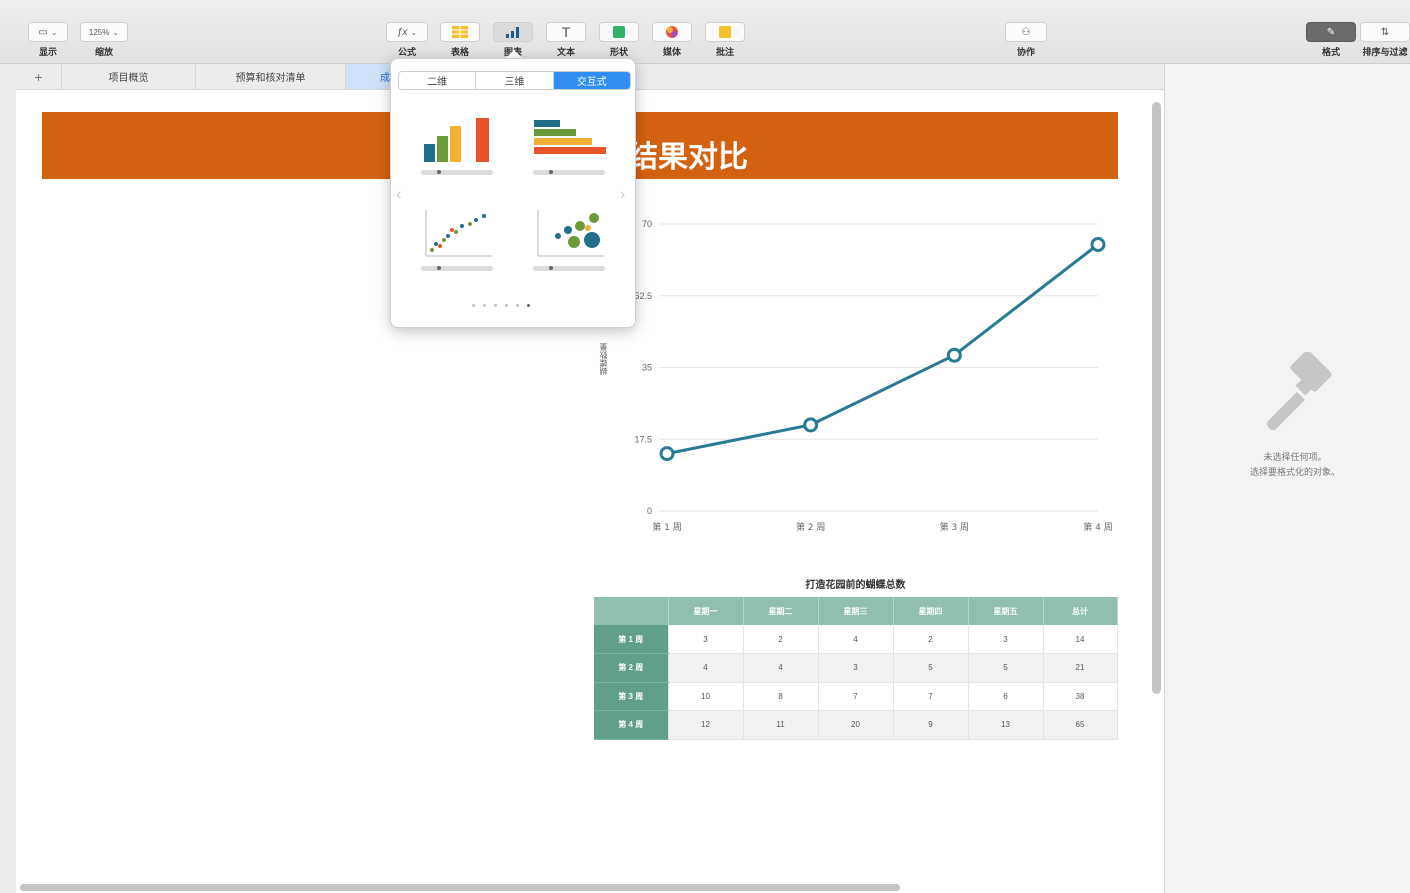  Describe the element at coordinates (725, 32) in the screenshot. I see `comment-icon` at that location.